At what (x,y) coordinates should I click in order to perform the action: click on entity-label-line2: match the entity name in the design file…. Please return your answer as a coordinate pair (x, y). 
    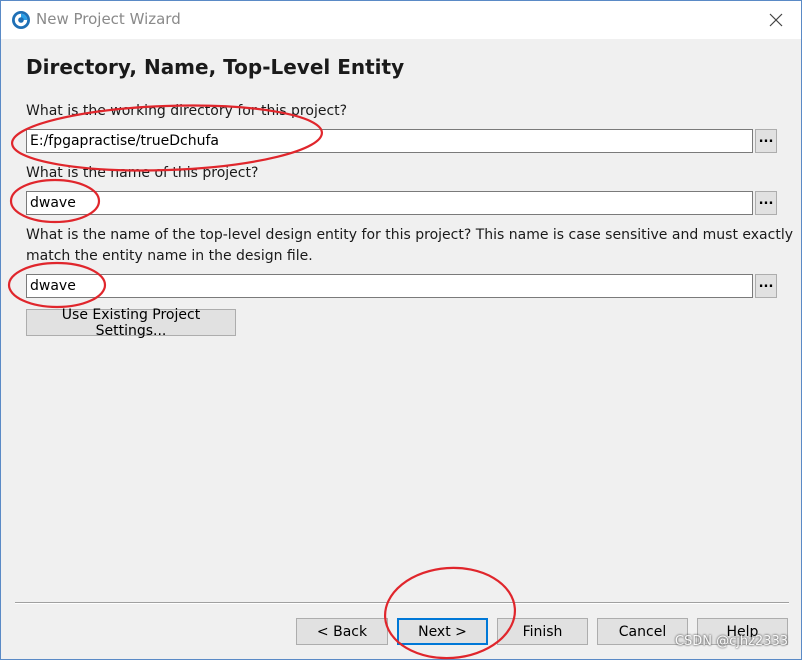
    Looking at the image, I should click on (169, 256).